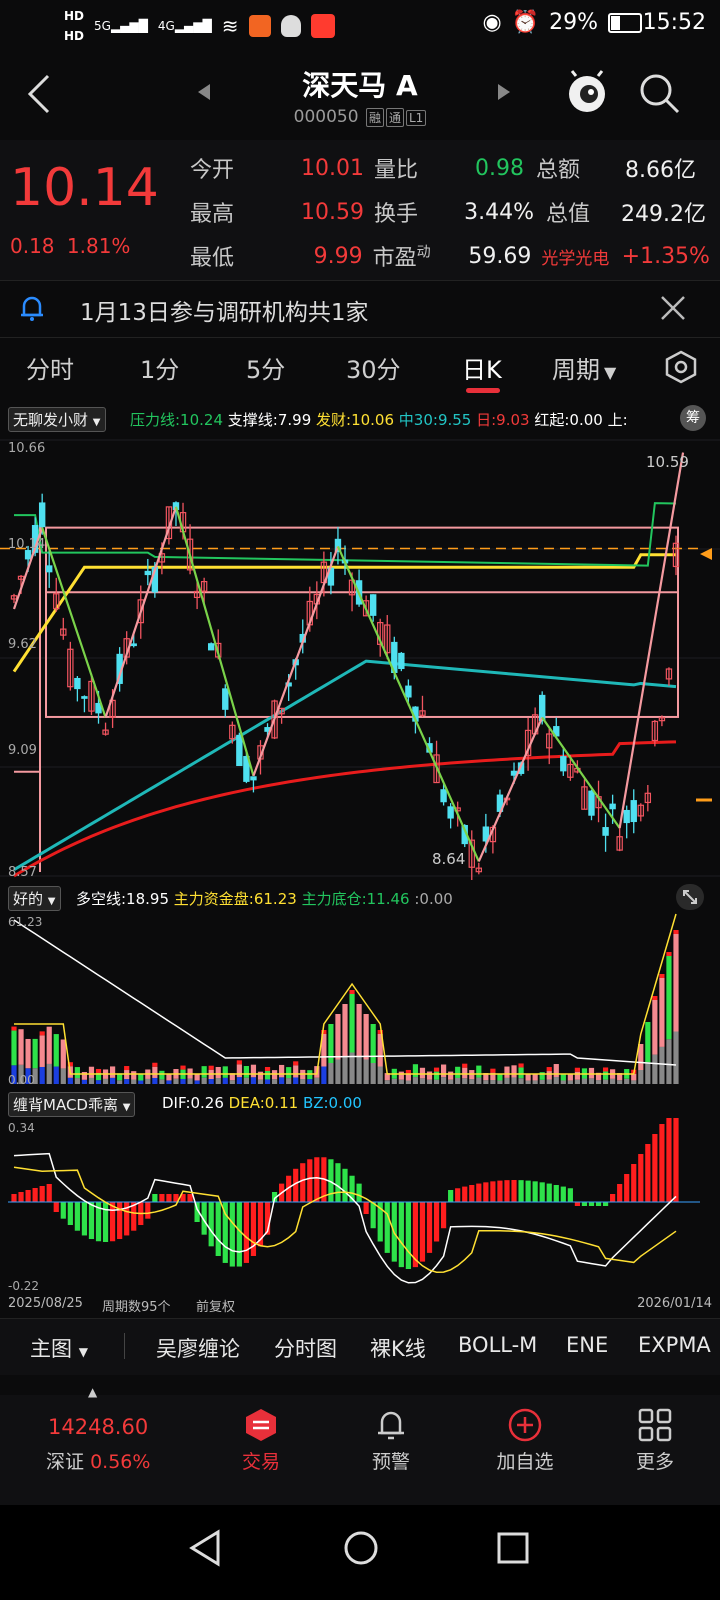  Describe the element at coordinates (159, 367) in the screenshot. I see `tab-1min: 1分` at that location.